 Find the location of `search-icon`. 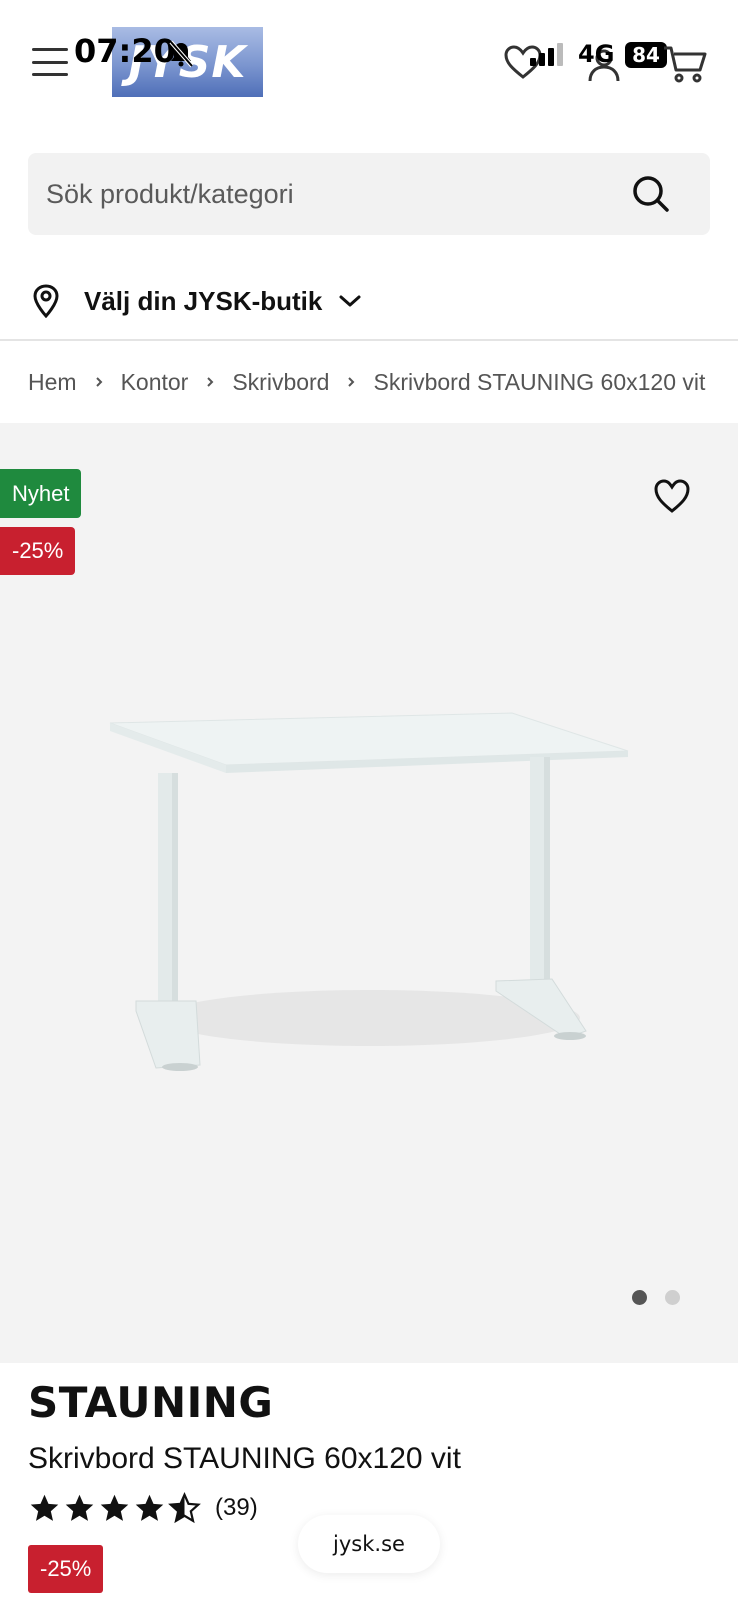

search-icon is located at coordinates (651, 194).